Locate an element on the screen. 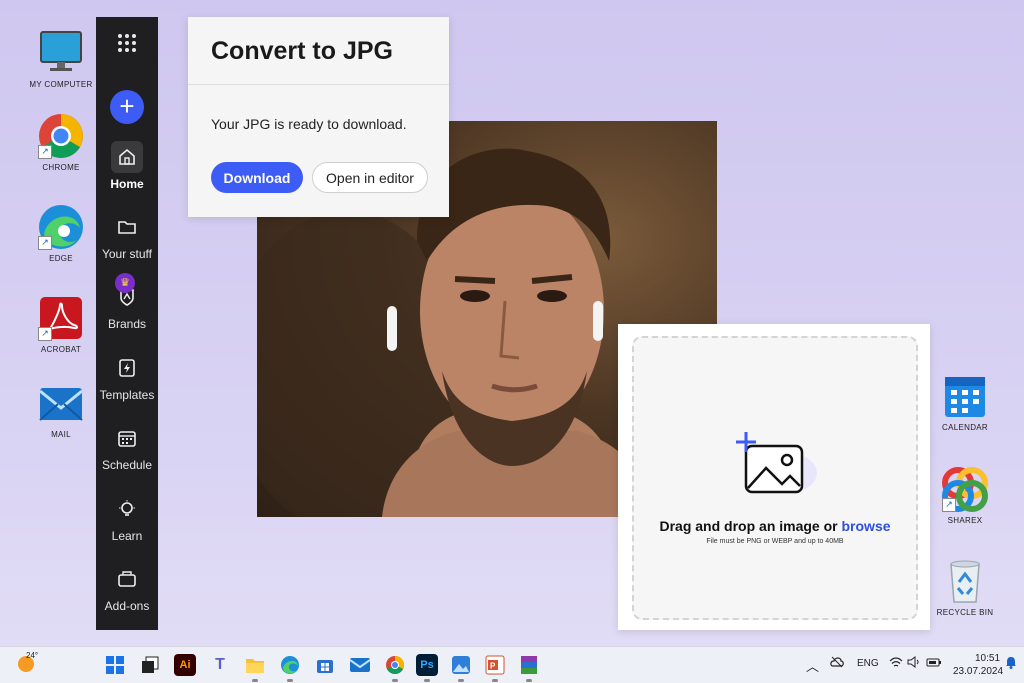  language-indicator: ENG is located at coordinates (868, 663).